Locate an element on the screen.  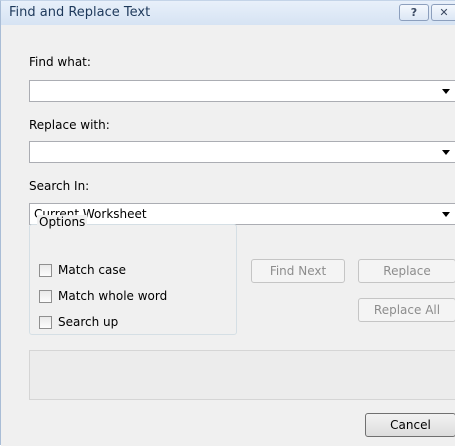
close-icon: ✕ is located at coordinates (444, 12).